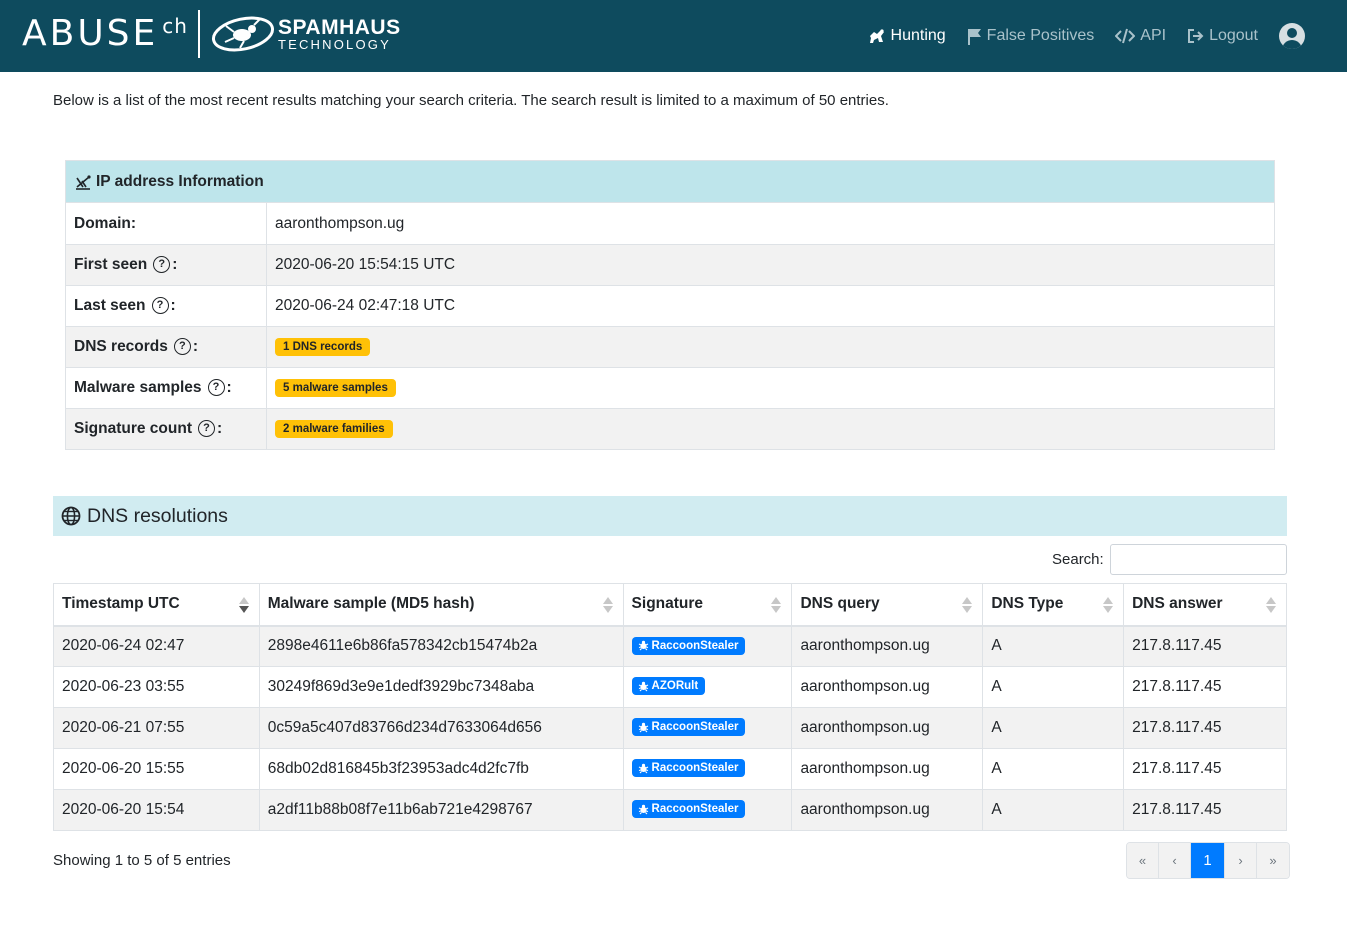  What do you see at coordinates (441, 728) in the screenshot?
I see `cell-md5-link: 0c59a5c407d83766d234d7633064d656` at bounding box center [441, 728].